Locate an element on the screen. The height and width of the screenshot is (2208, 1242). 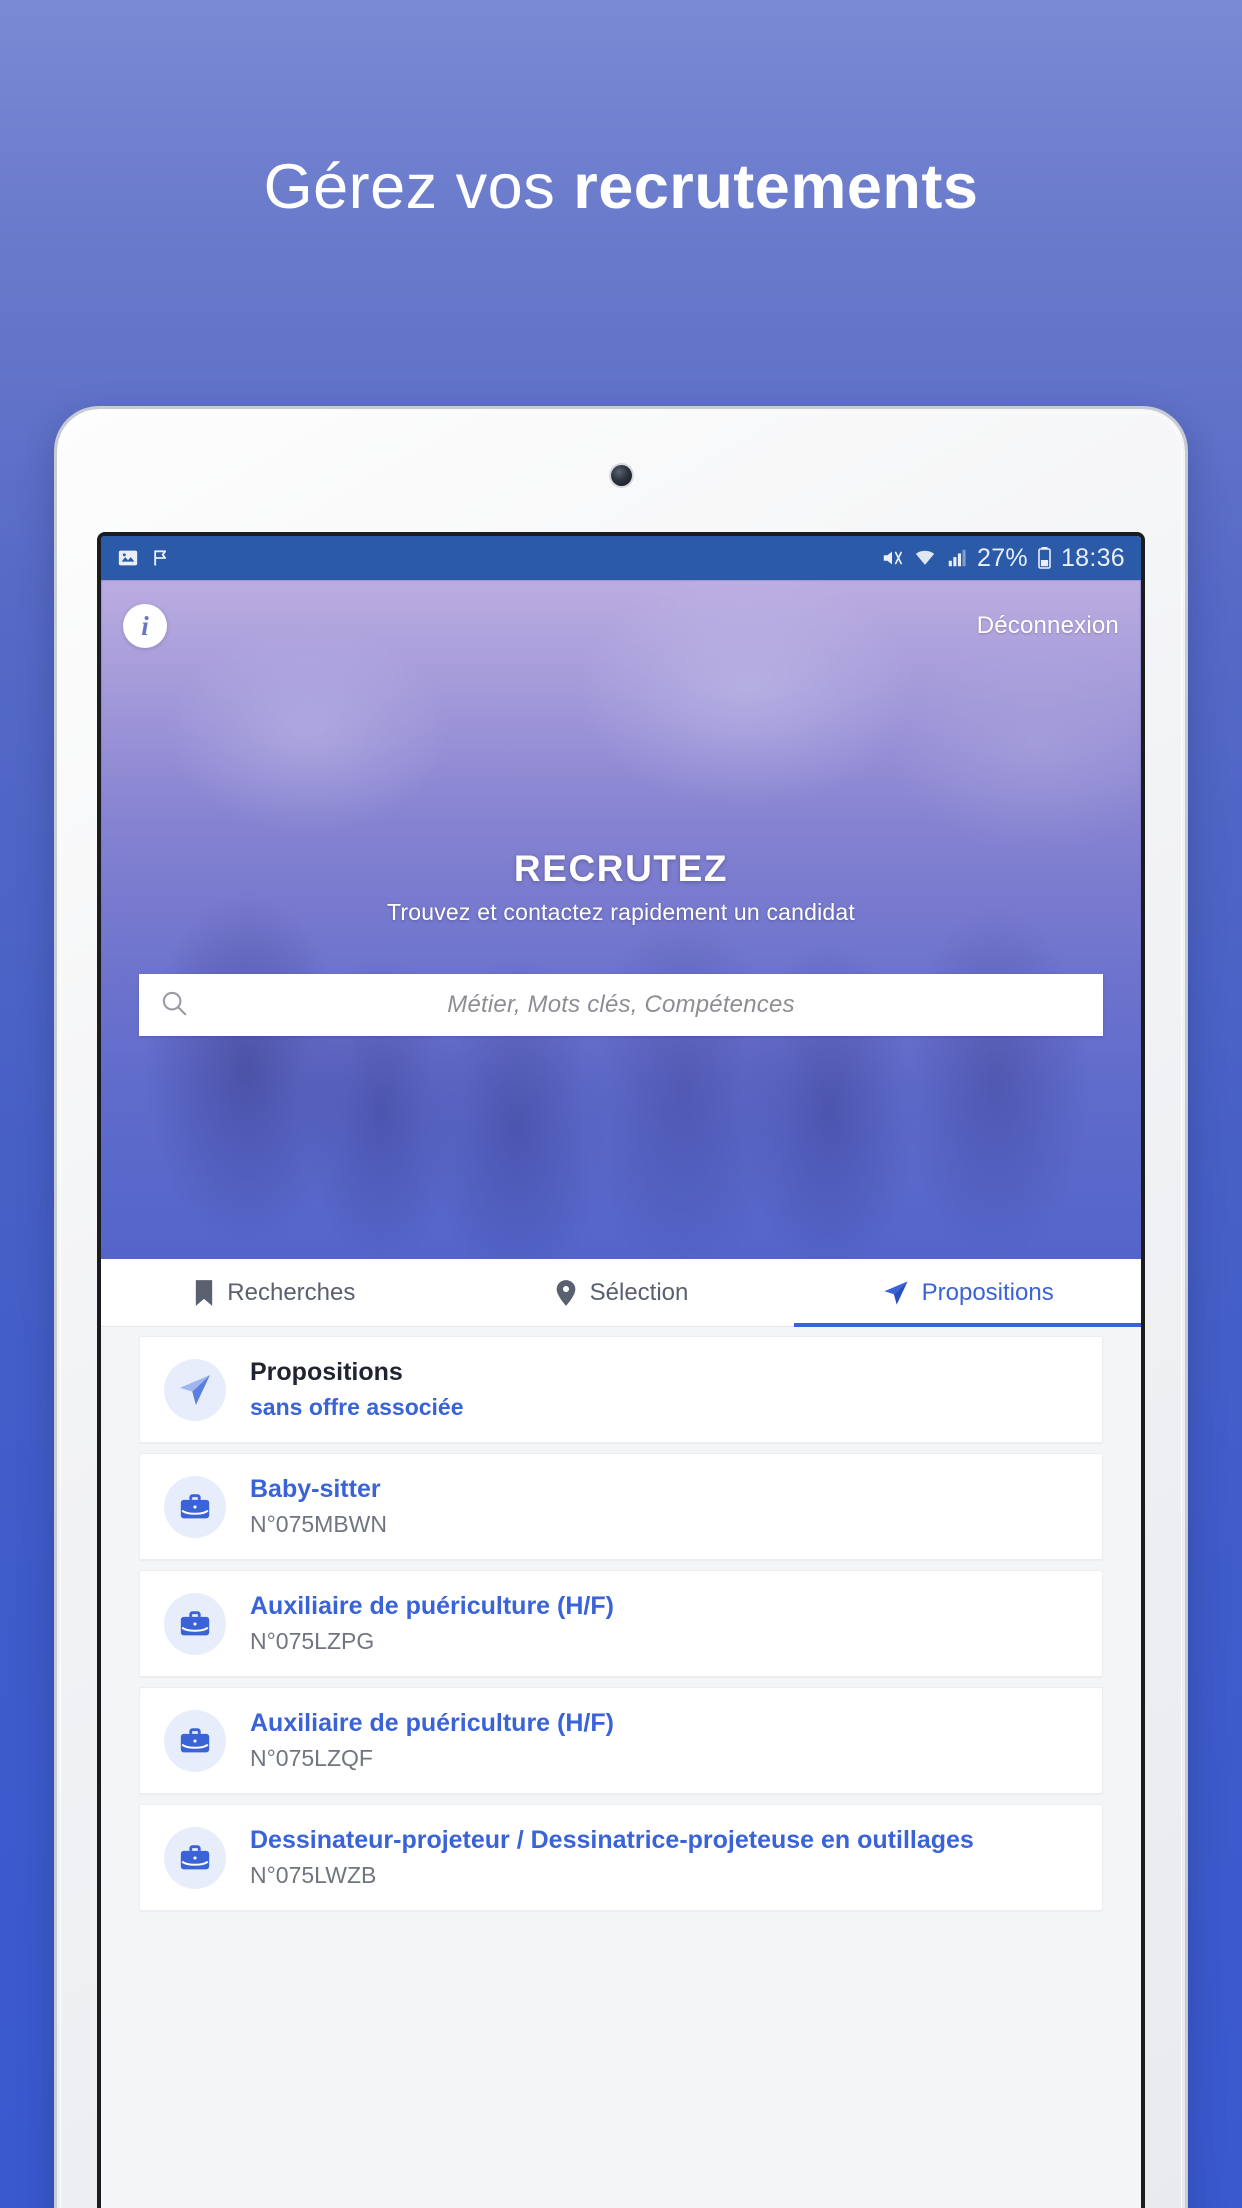
battery-icon is located at coordinates (1044, 558).